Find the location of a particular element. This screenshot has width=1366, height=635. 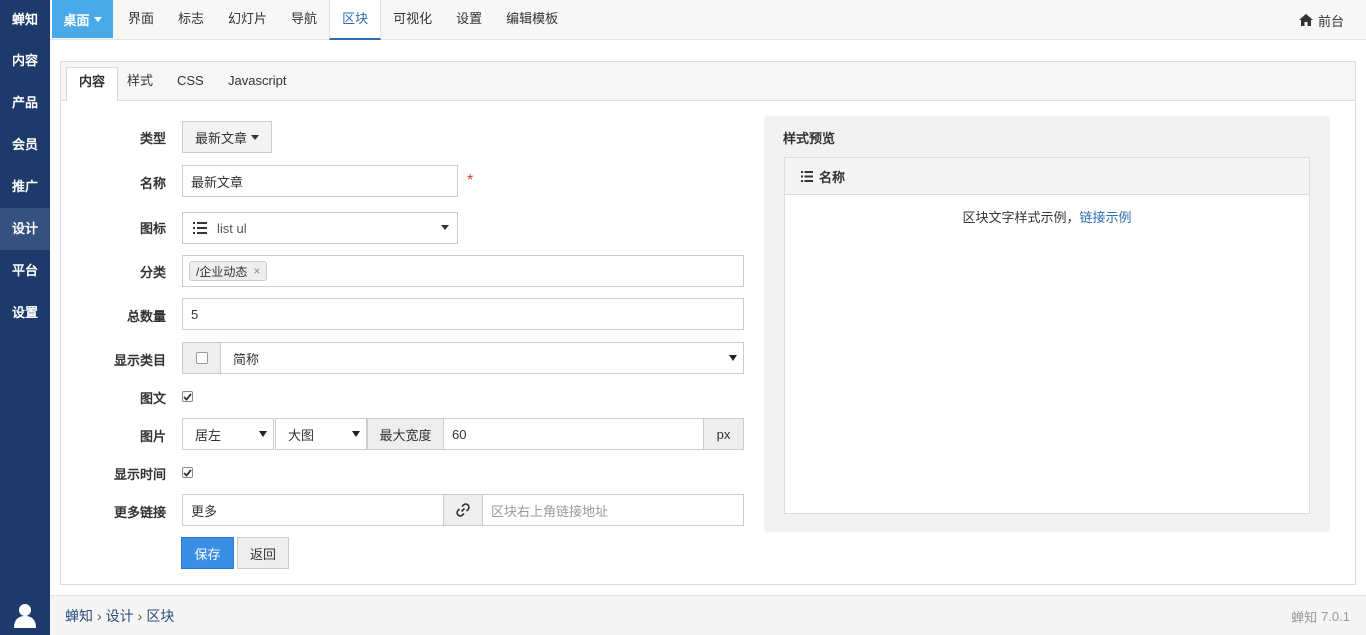

home-icon is located at coordinates (1305, 20).